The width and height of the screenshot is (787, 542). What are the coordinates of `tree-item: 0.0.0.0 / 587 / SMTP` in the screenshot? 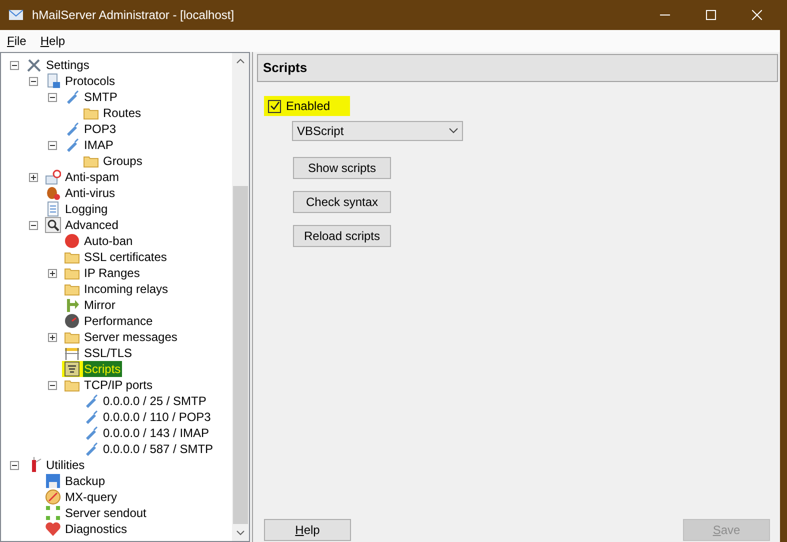 It's located at (158, 449).